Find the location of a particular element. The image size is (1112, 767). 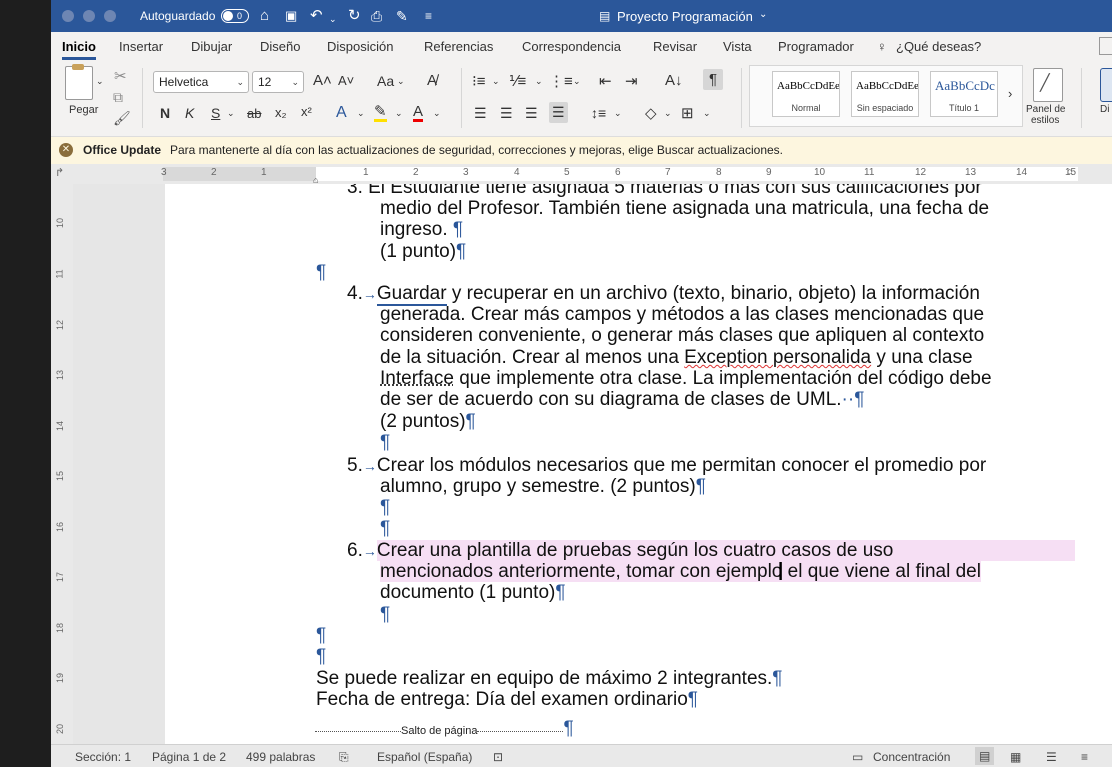

numbering-dropdown-icon: ⌄ is located at coordinates (539, 81).